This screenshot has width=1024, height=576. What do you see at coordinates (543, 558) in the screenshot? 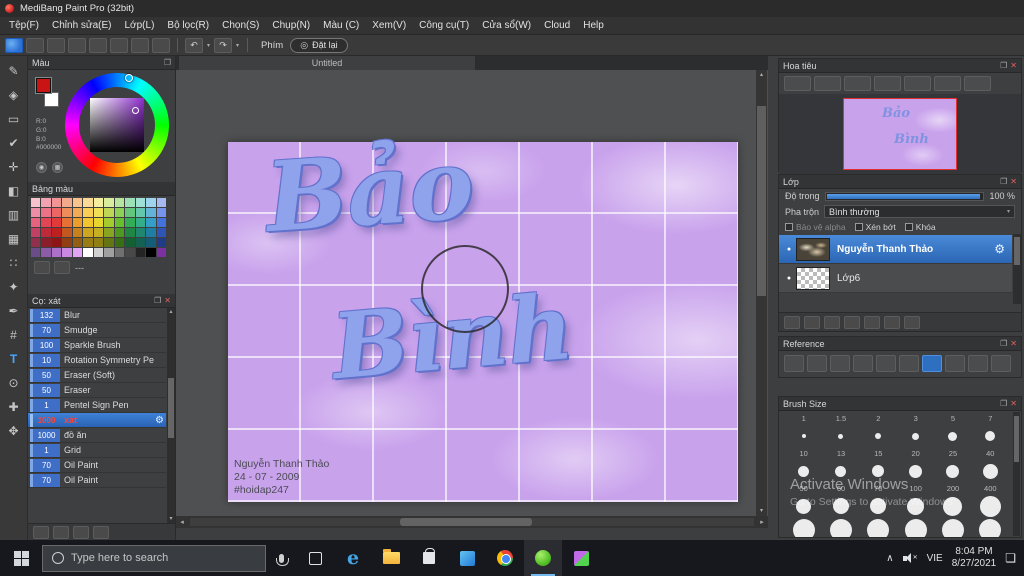
I see `medibang-icon` at bounding box center [543, 558].